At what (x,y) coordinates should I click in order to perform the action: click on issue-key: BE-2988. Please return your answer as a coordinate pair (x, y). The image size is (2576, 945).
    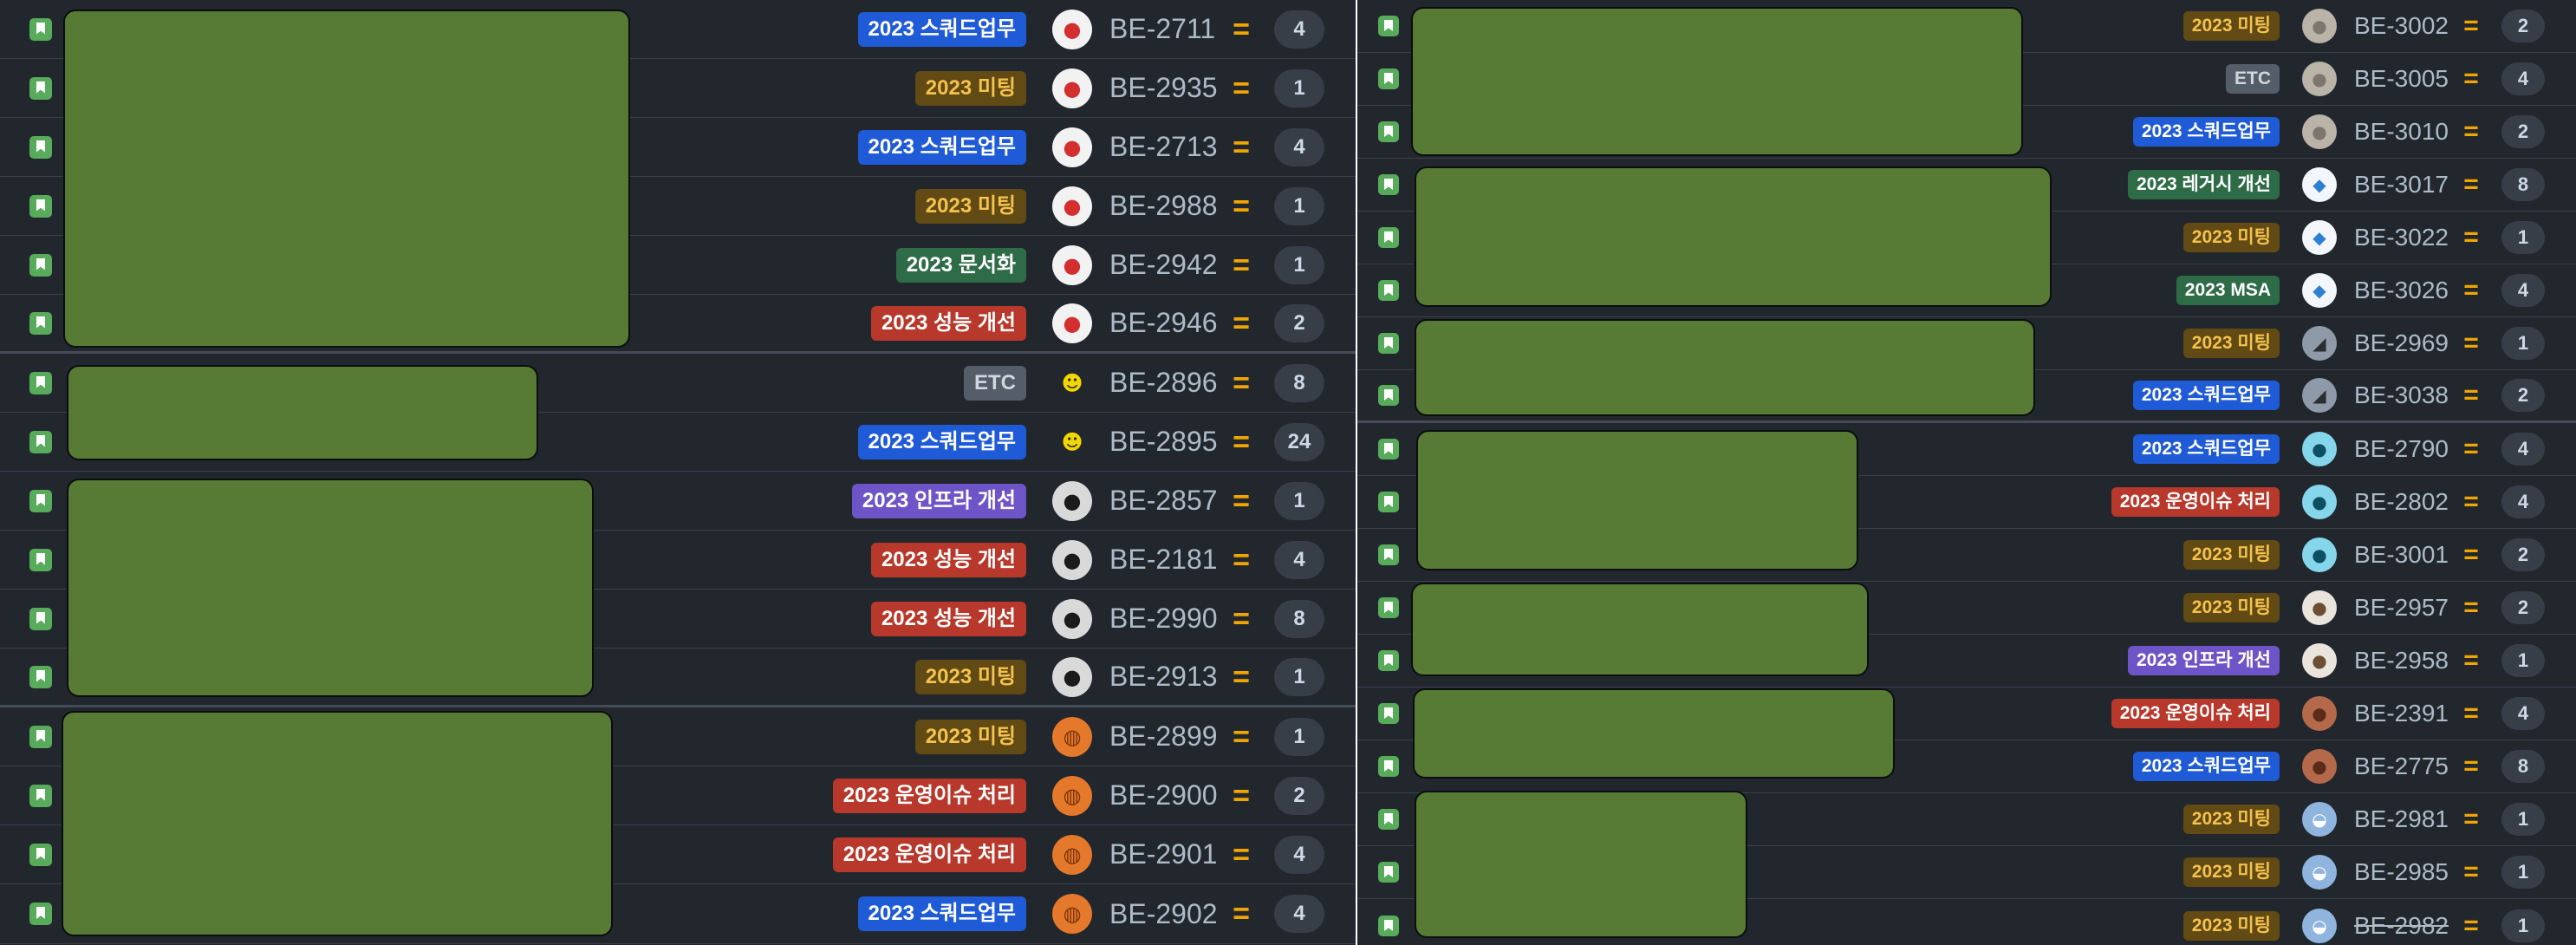
    Looking at the image, I should click on (1163, 206).